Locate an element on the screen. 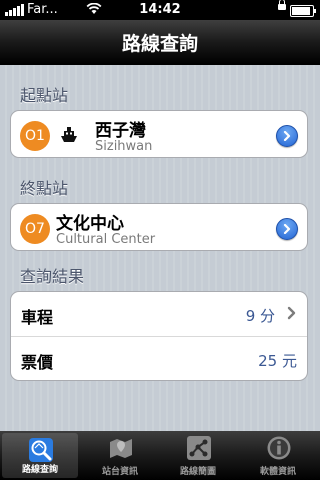 This screenshot has height=480, width=320. origin-detail-button is located at coordinates (287, 136).